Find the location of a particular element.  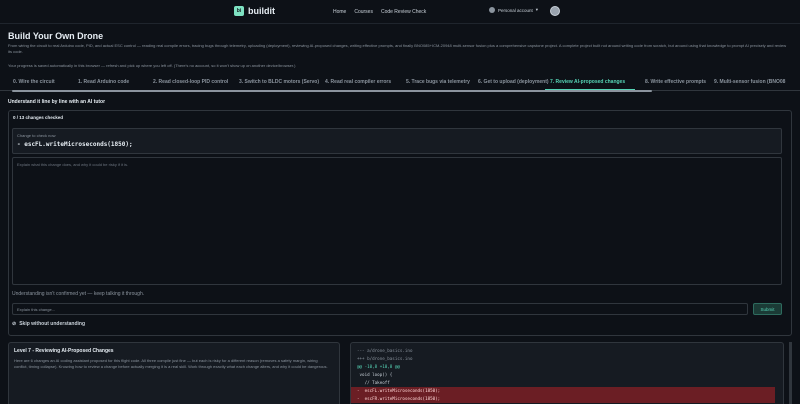

level-title: Level 7 - Reviewing AI-Proposed Changes is located at coordinates (64, 351).